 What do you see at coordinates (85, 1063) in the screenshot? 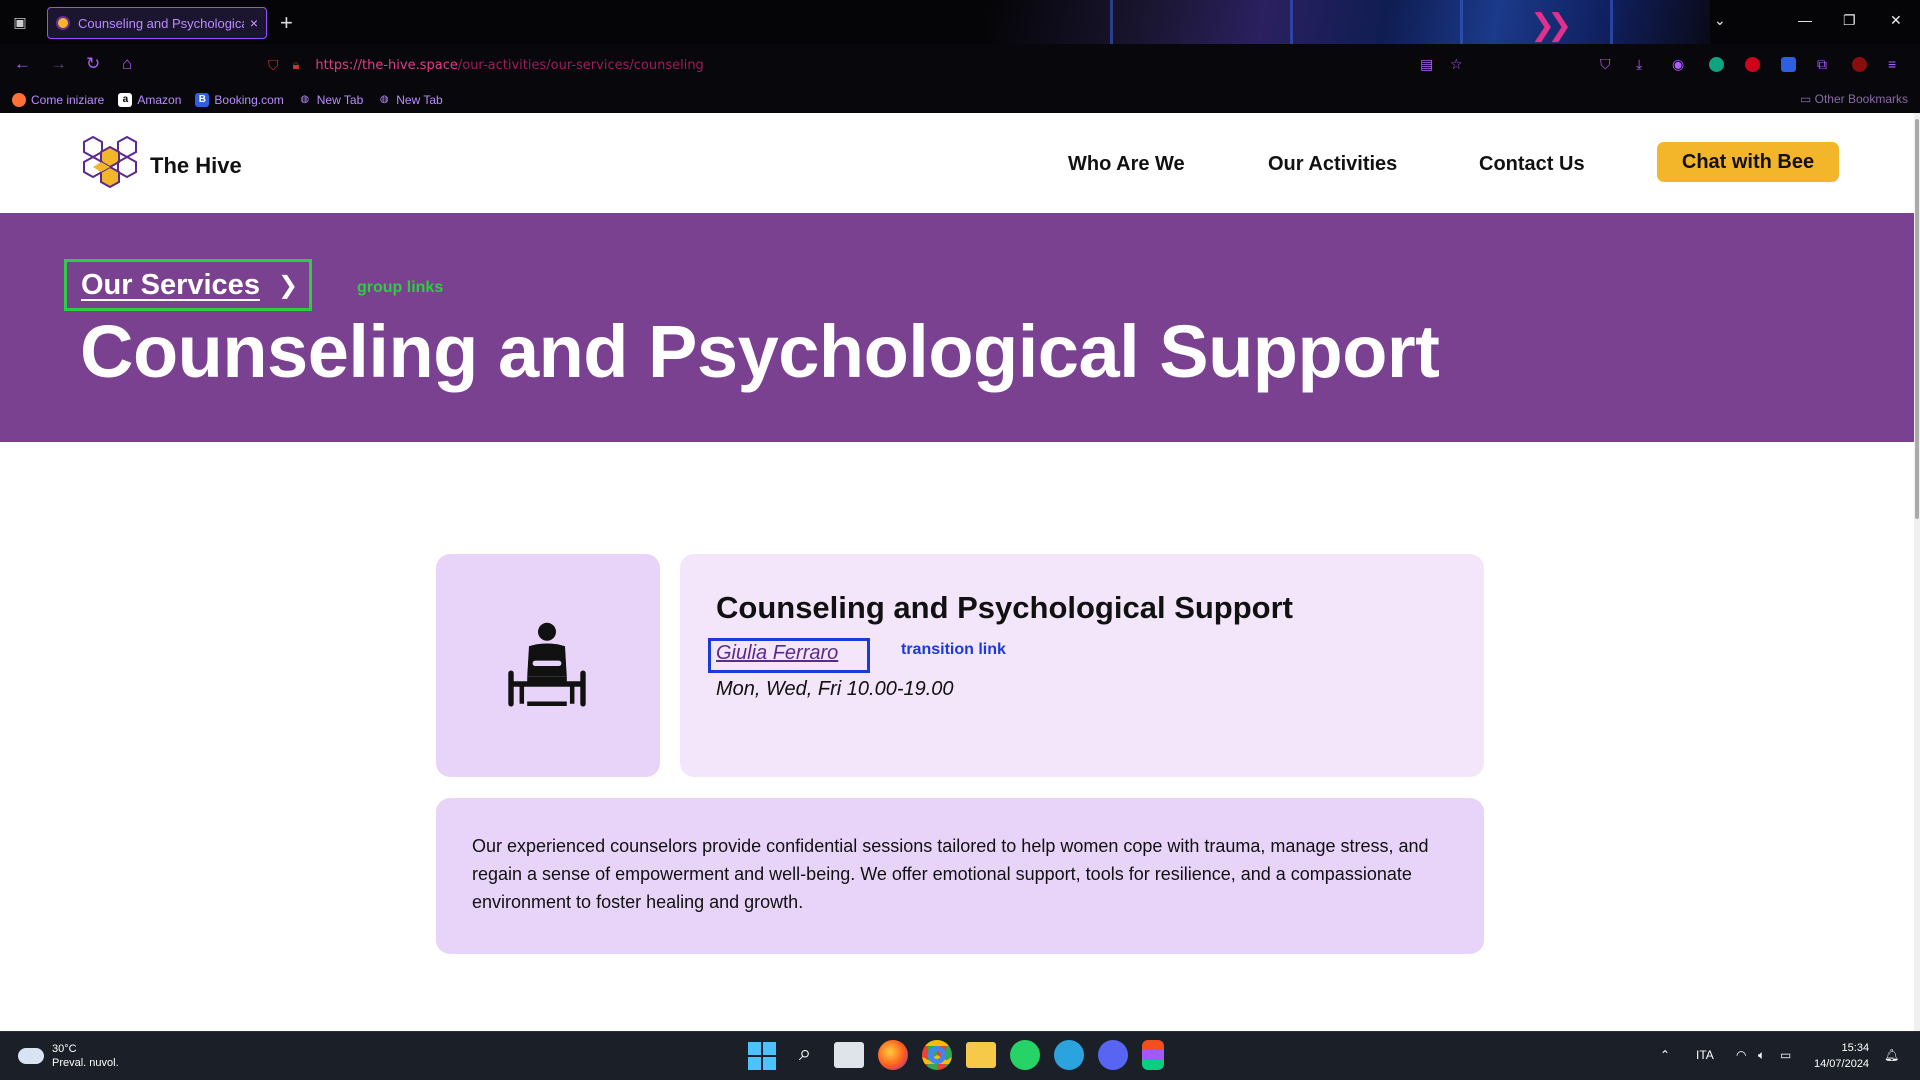
I see `weather-desc: Preval. nuvol.` at bounding box center [85, 1063].